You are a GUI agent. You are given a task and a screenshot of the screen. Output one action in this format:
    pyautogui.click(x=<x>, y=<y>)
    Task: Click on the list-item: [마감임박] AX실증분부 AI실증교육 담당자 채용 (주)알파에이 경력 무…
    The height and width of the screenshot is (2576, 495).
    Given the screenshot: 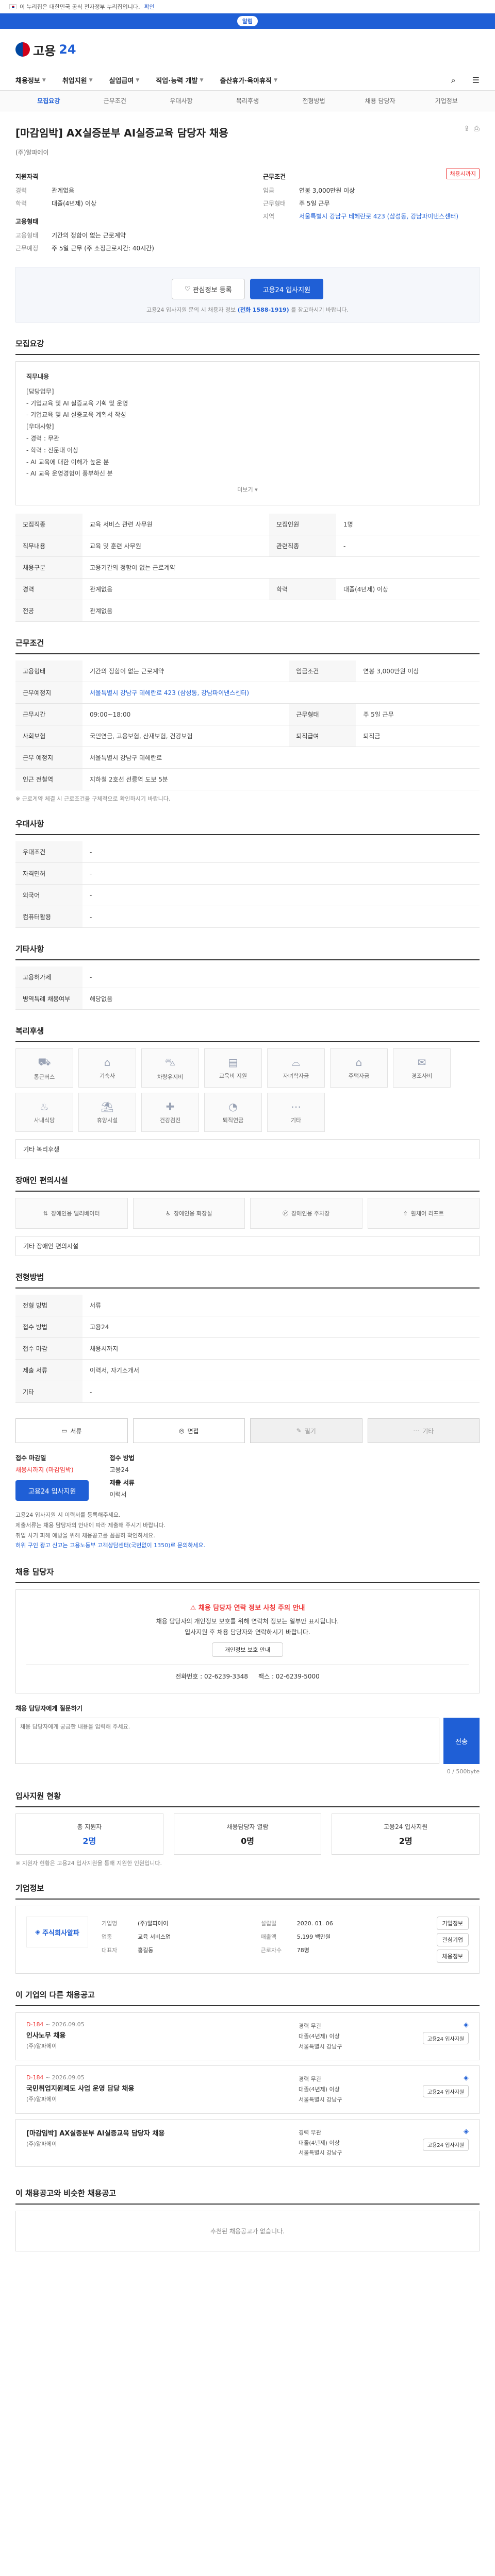 What is the action you would take?
    pyautogui.click(x=247, y=2143)
    